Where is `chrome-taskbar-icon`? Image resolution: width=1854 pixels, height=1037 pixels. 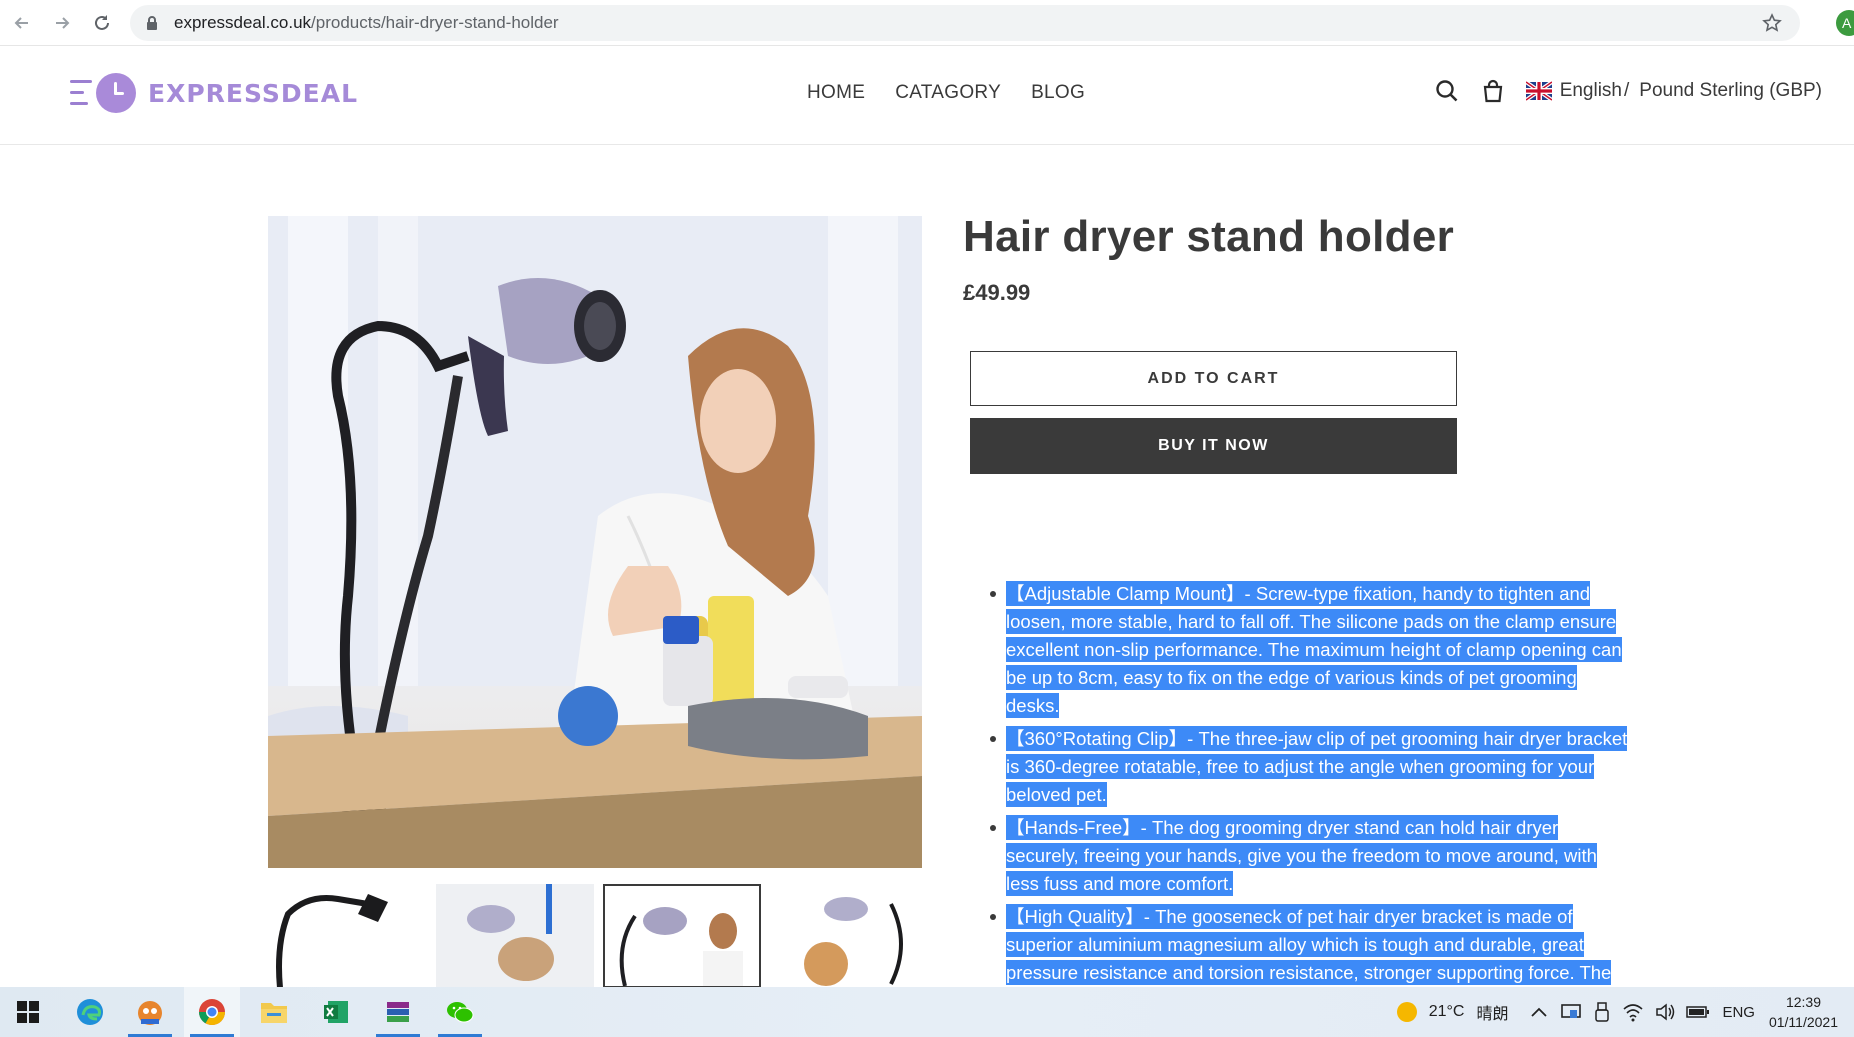 chrome-taskbar-icon is located at coordinates (212, 1012).